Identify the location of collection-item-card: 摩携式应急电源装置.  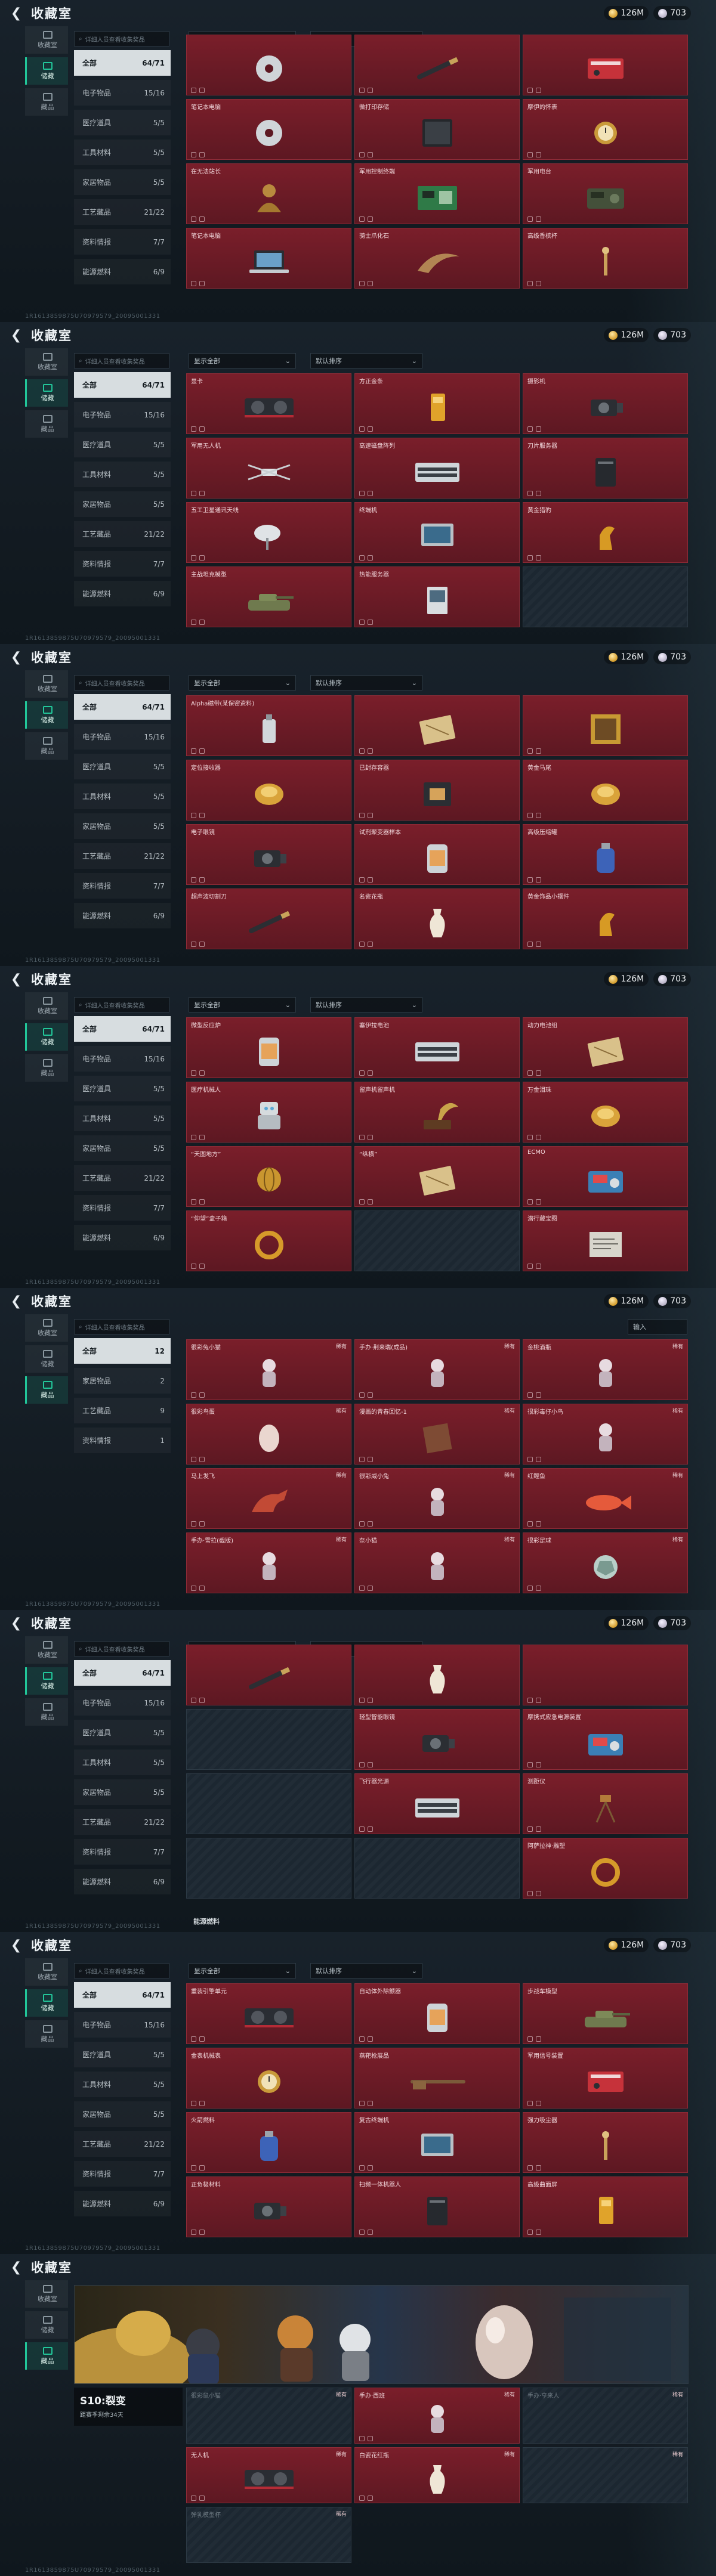
(605, 1740).